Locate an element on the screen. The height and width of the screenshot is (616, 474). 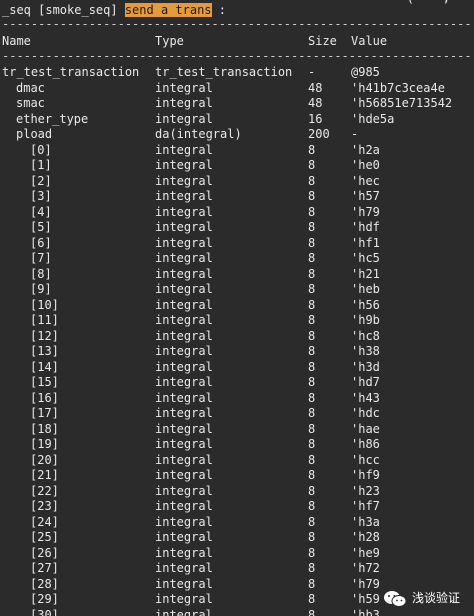
table-row: [26] integral 8 'he9 is located at coordinates (238, 554).